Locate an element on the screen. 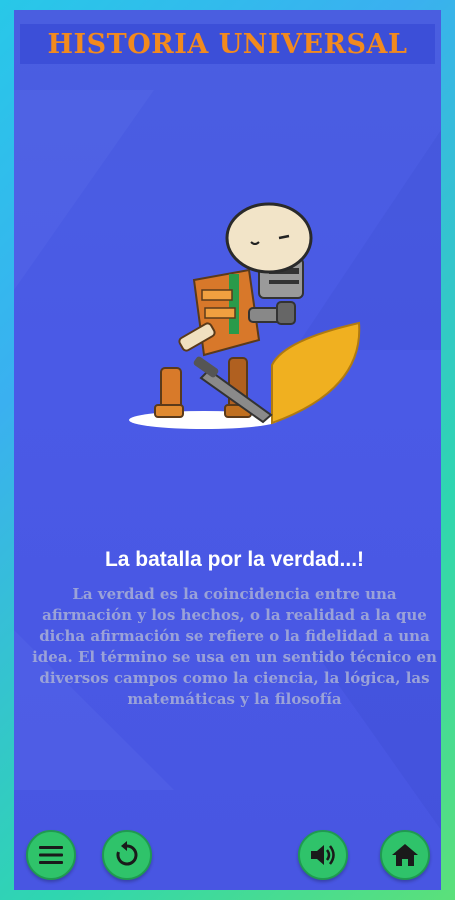 The width and height of the screenshot is (455, 900). restart-icon is located at coordinates (127, 853).